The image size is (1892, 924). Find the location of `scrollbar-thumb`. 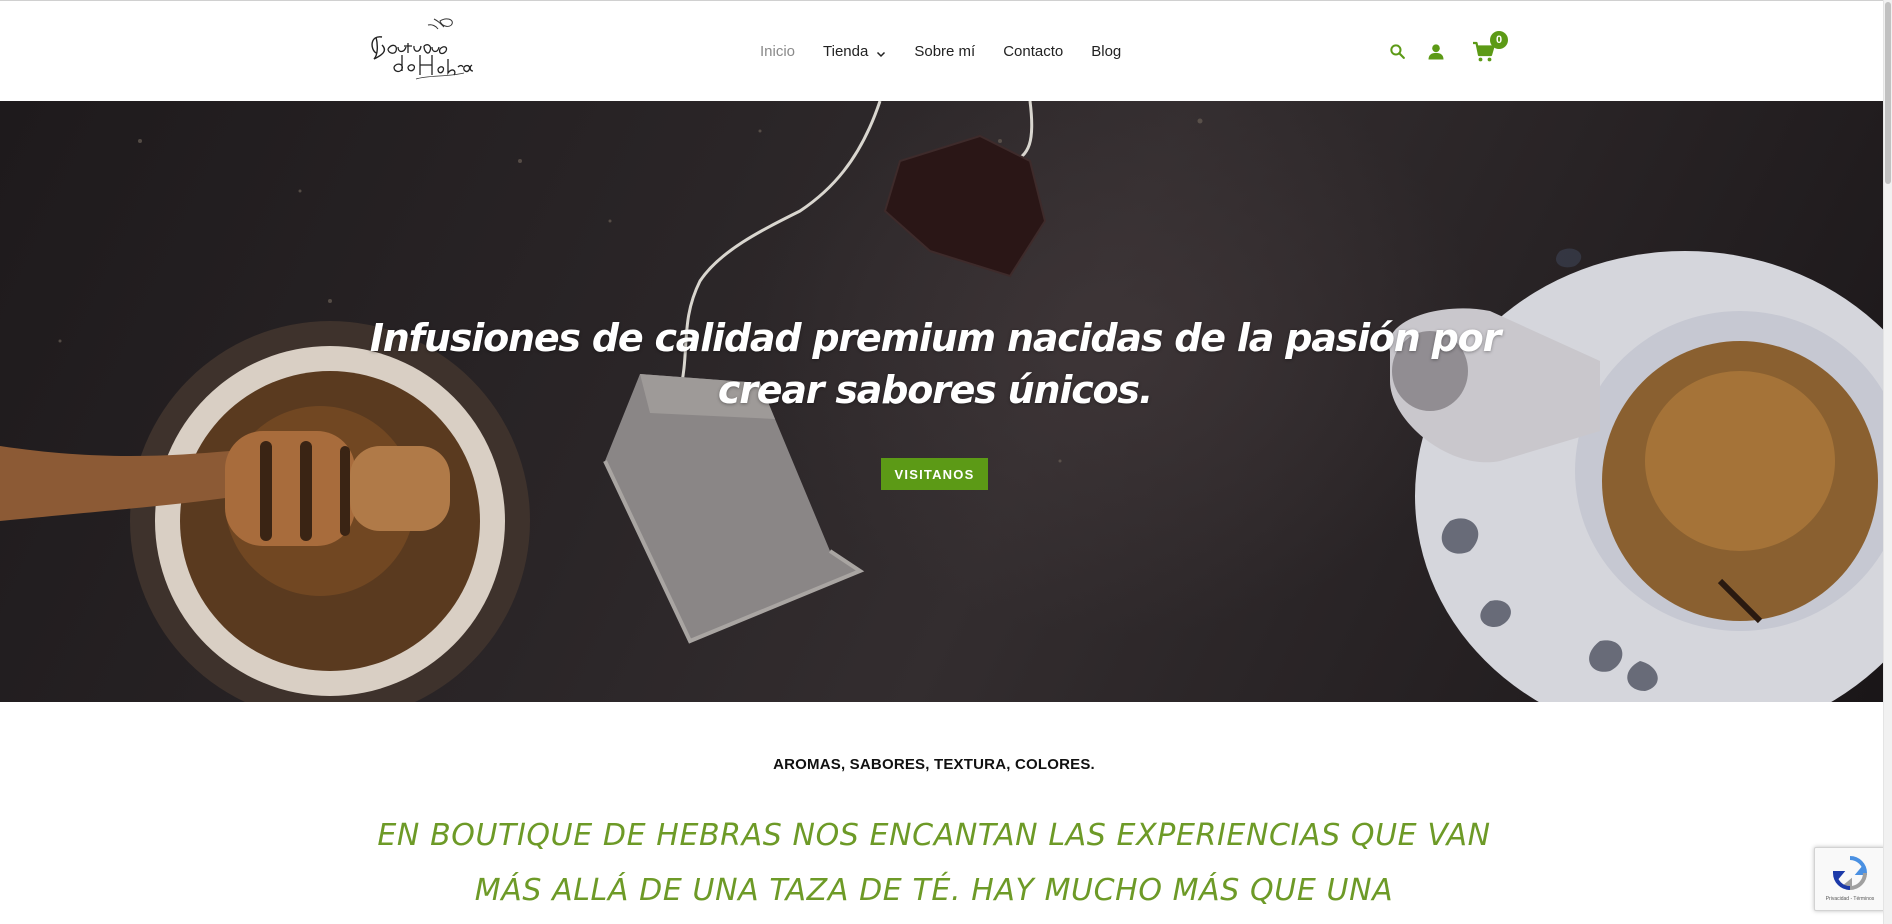

scrollbar-thumb is located at coordinates (1888, 93).